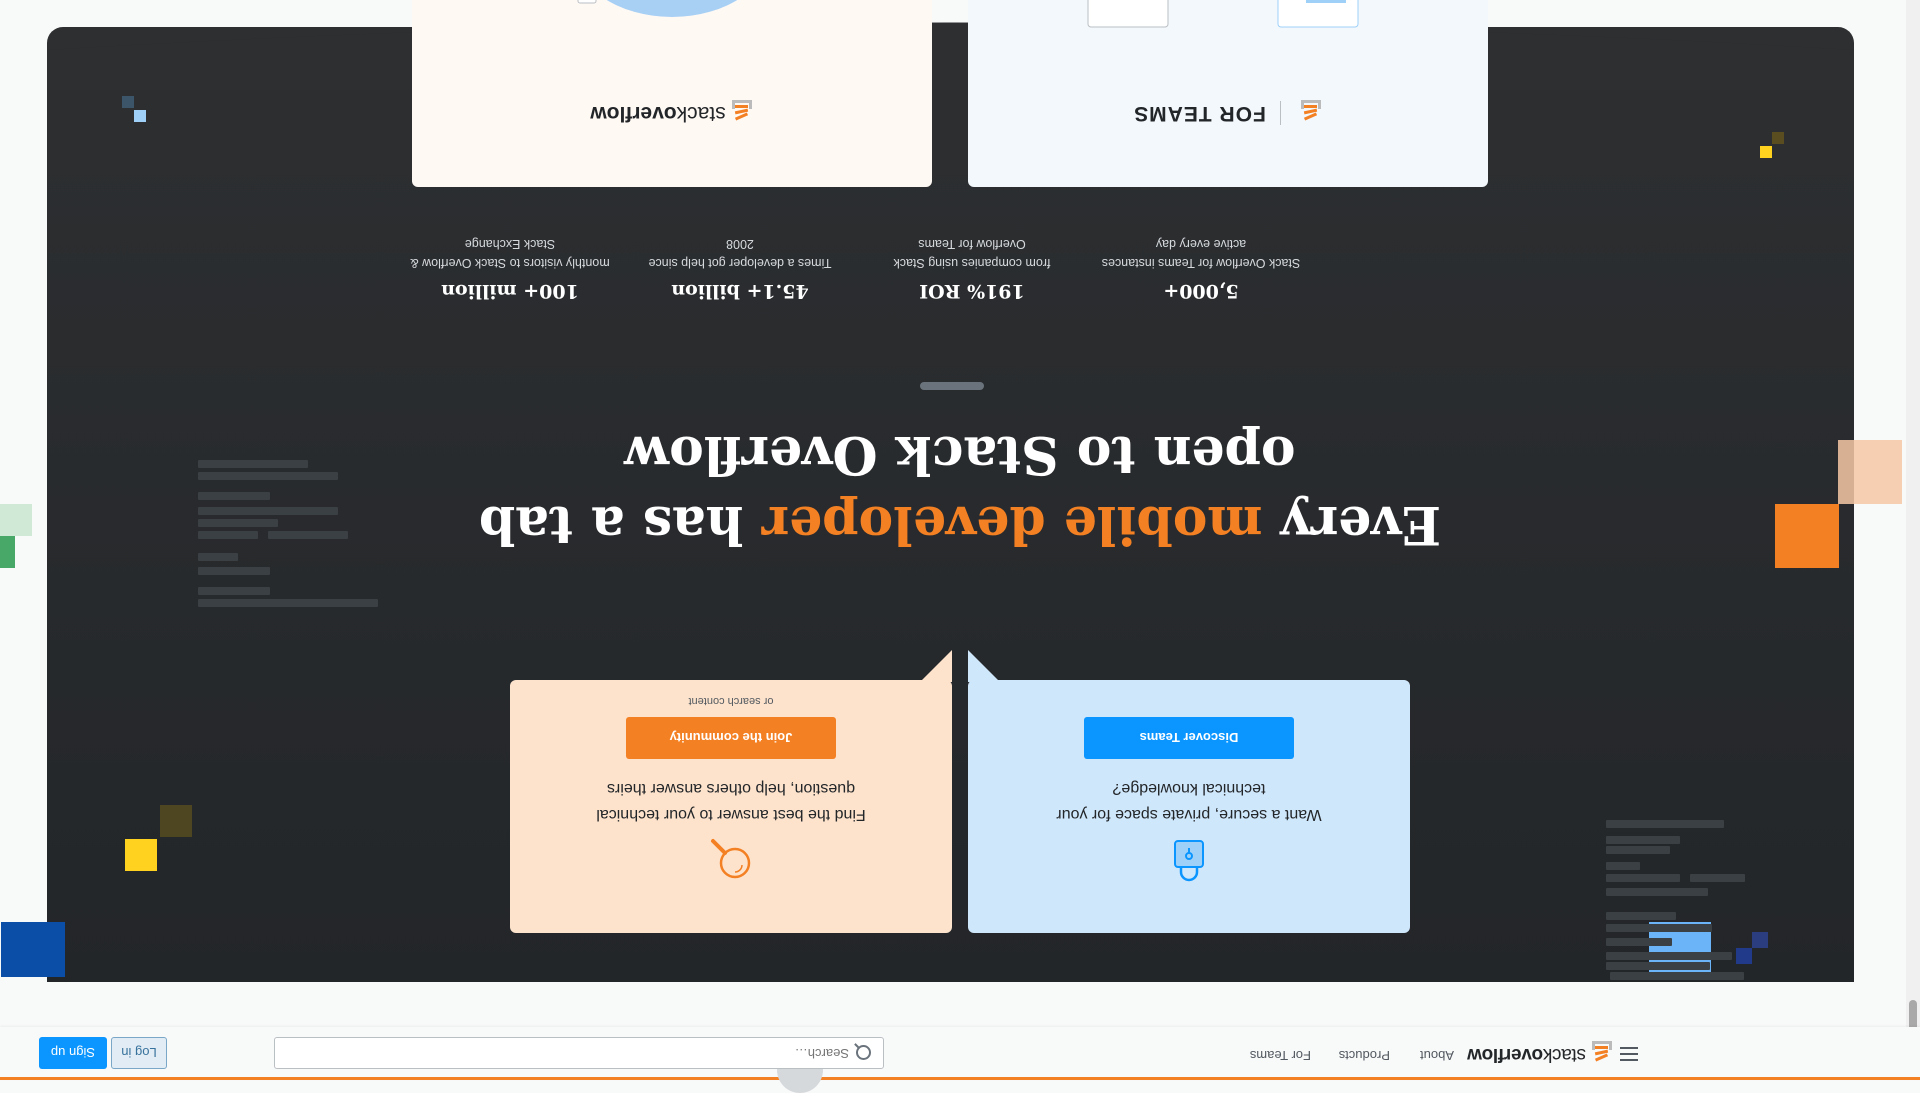 The height and width of the screenshot is (1093, 1920). Describe the element at coordinates (16, 520) in the screenshot. I see `deco-square-green-light` at that location.